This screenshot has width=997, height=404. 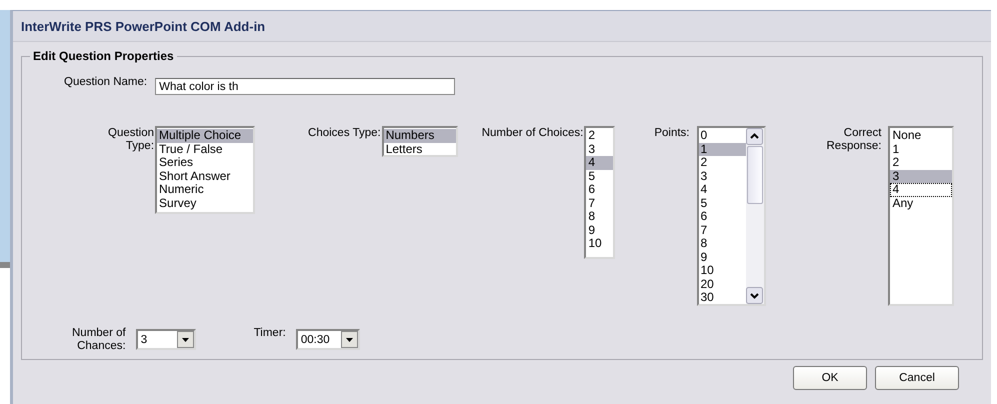 I want to click on list-box: Numbers Letters, so click(x=420, y=141).